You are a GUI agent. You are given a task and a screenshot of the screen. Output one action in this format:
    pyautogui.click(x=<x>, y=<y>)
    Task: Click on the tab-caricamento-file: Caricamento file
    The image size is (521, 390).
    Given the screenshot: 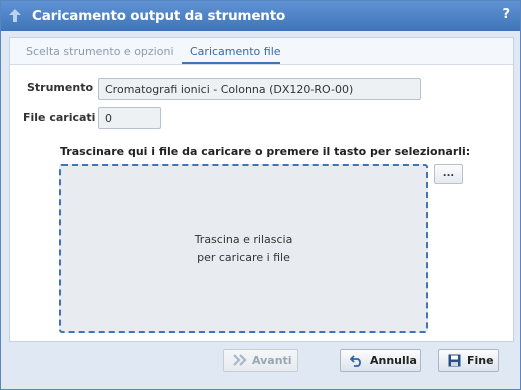 What is the action you would take?
    pyautogui.click(x=235, y=51)
    